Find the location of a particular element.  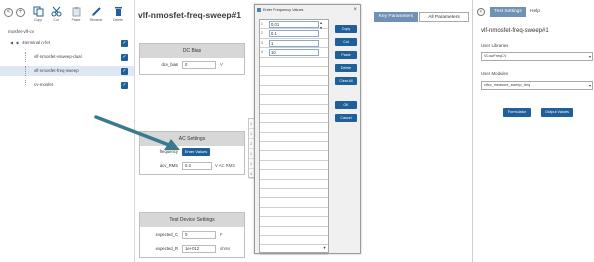

dialog-paste-button: Paste is located at coordinates (346, 55).